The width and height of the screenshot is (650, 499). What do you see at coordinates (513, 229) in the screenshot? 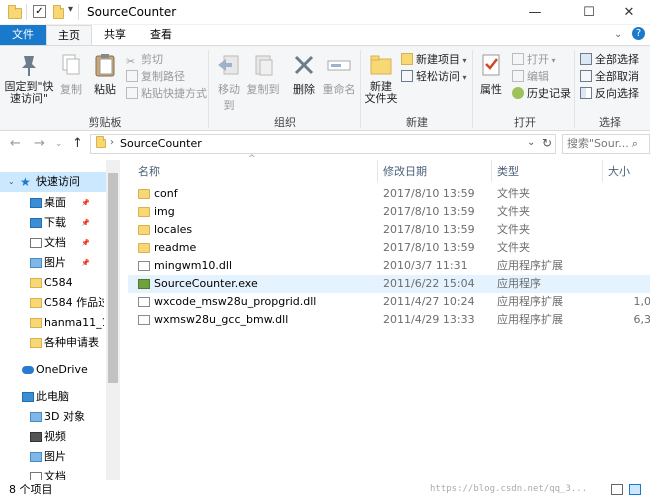
I see `file-type: 文件夹` at bounding box center [513, 229].